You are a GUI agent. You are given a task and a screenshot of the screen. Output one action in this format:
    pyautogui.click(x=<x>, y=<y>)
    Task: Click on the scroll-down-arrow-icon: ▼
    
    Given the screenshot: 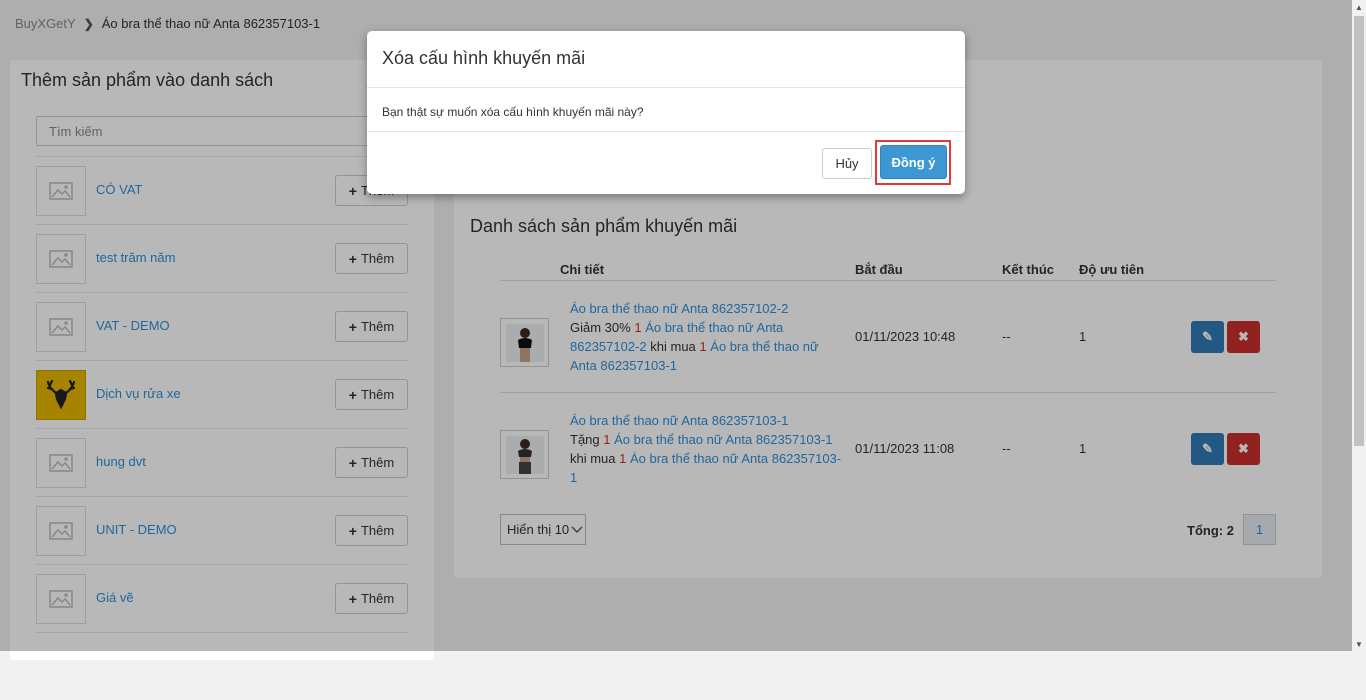 What is the action you would take?
    pyautogui.click(x=1359, y=644)
    